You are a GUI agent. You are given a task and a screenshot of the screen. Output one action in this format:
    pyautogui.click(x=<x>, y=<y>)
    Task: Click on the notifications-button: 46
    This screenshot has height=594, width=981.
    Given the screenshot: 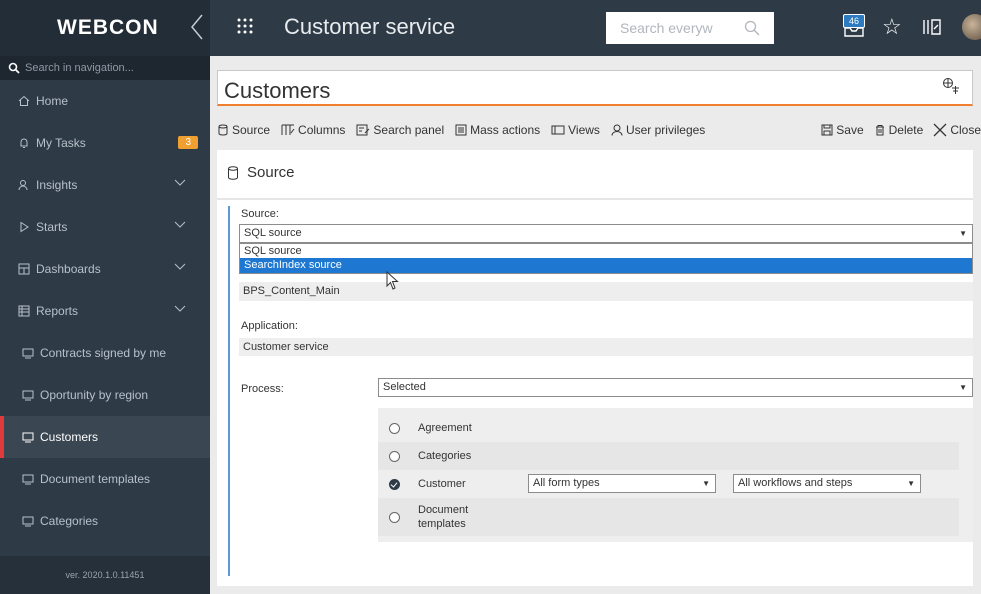 What is the action you would take?
    pyautogui.click(x=854, y=28)
    